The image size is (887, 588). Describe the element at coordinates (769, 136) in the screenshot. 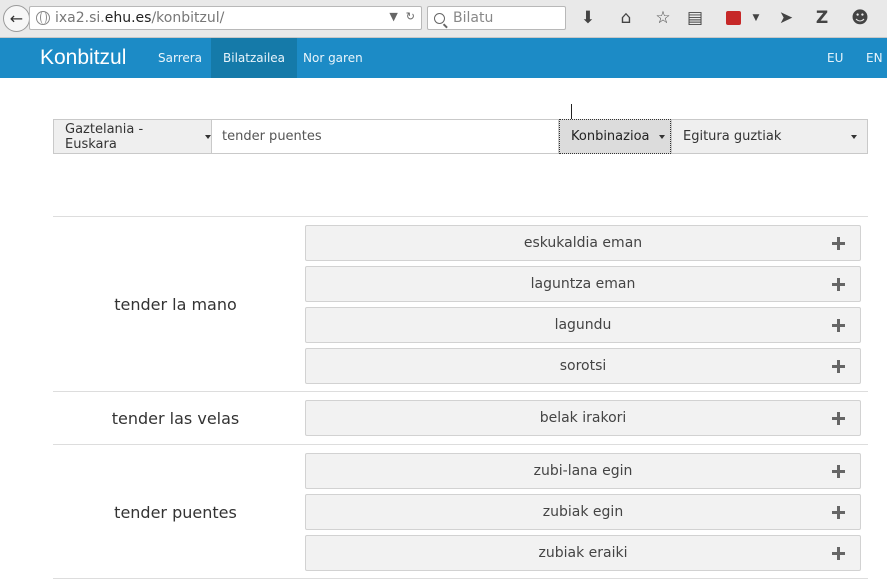

I see `structure-select: Egitura guztiak` at that location.